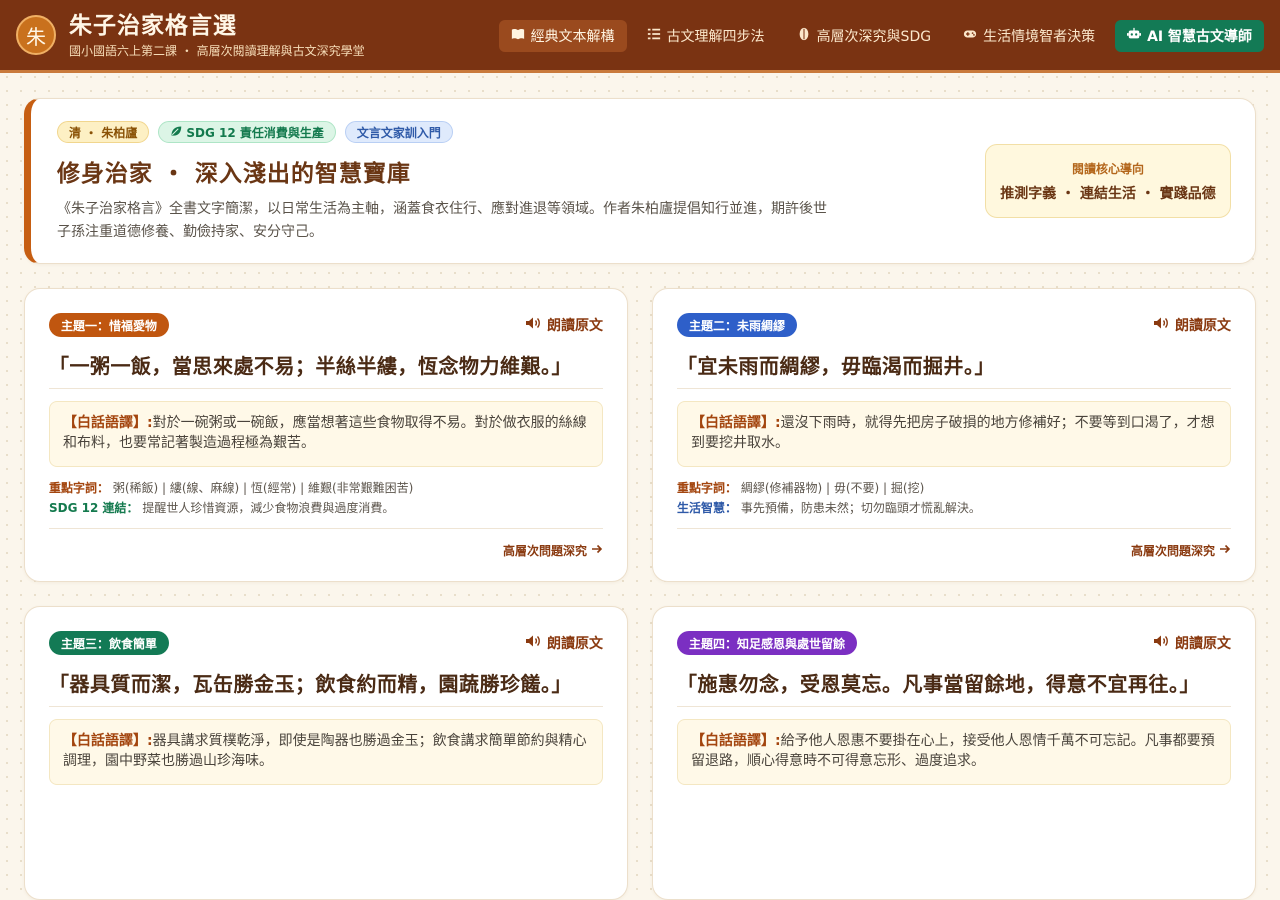  I want to click on nav-life-decision: 生活情境智者決策, so click(1029, 36).